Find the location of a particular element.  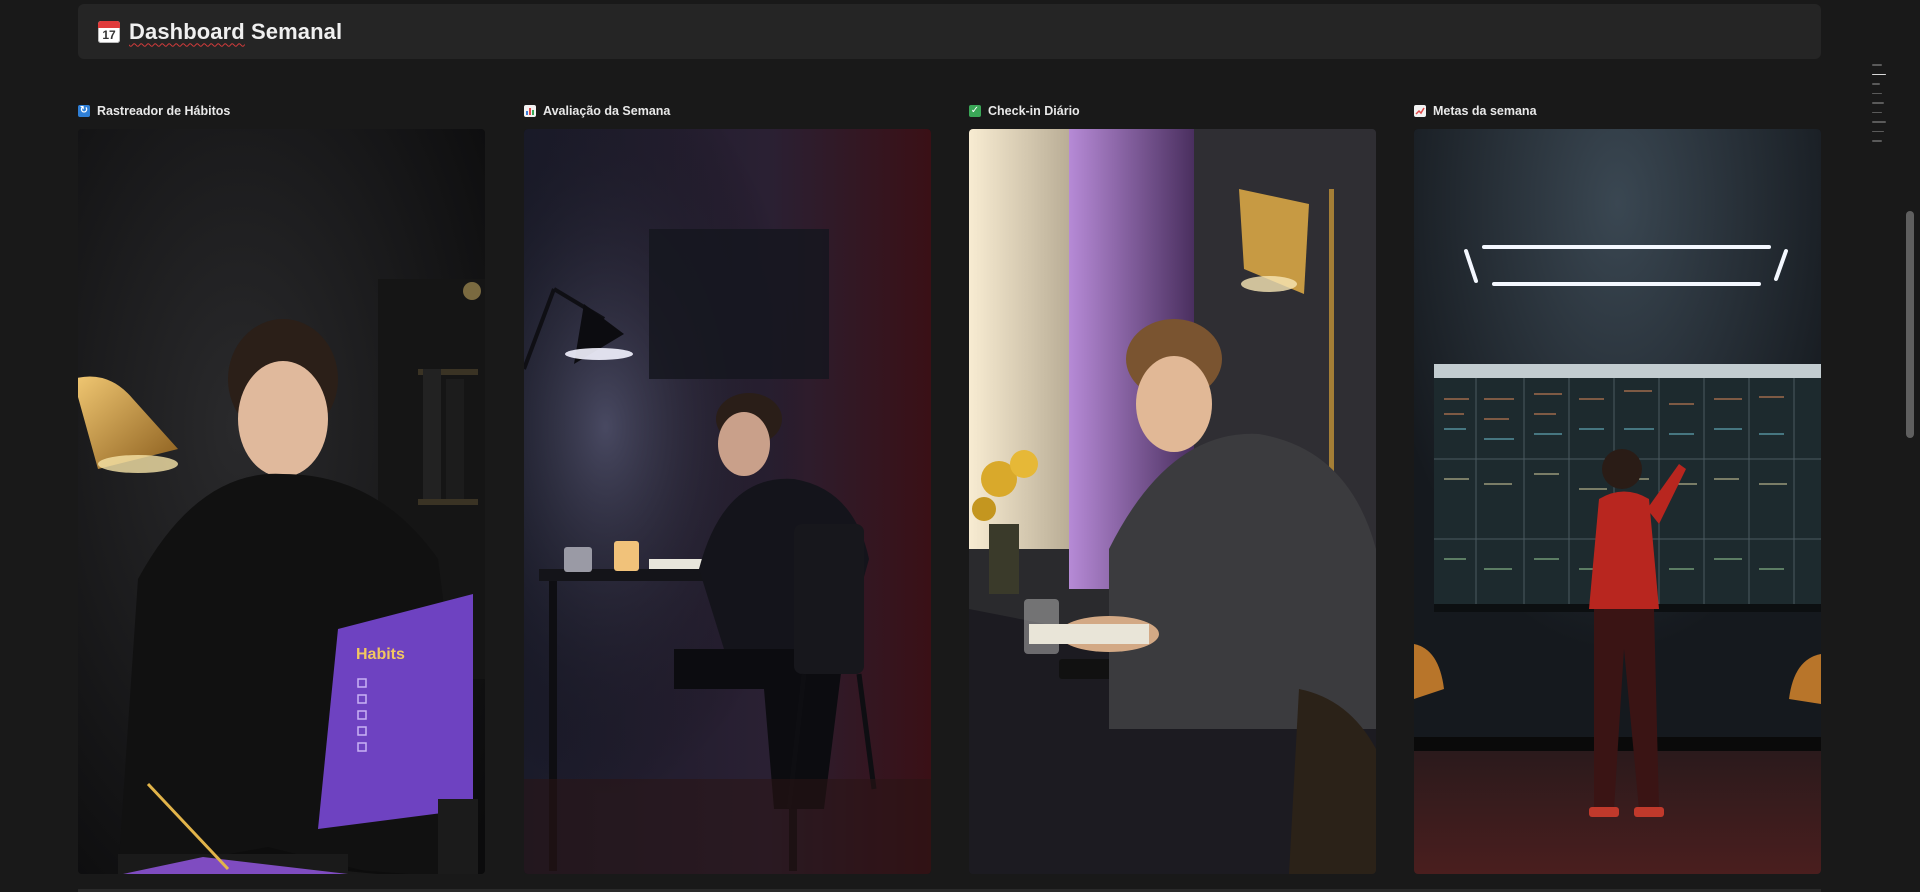

column-heading-daily-checkin: ✓ Check-in Diário is located at coordinates (1172, 111).